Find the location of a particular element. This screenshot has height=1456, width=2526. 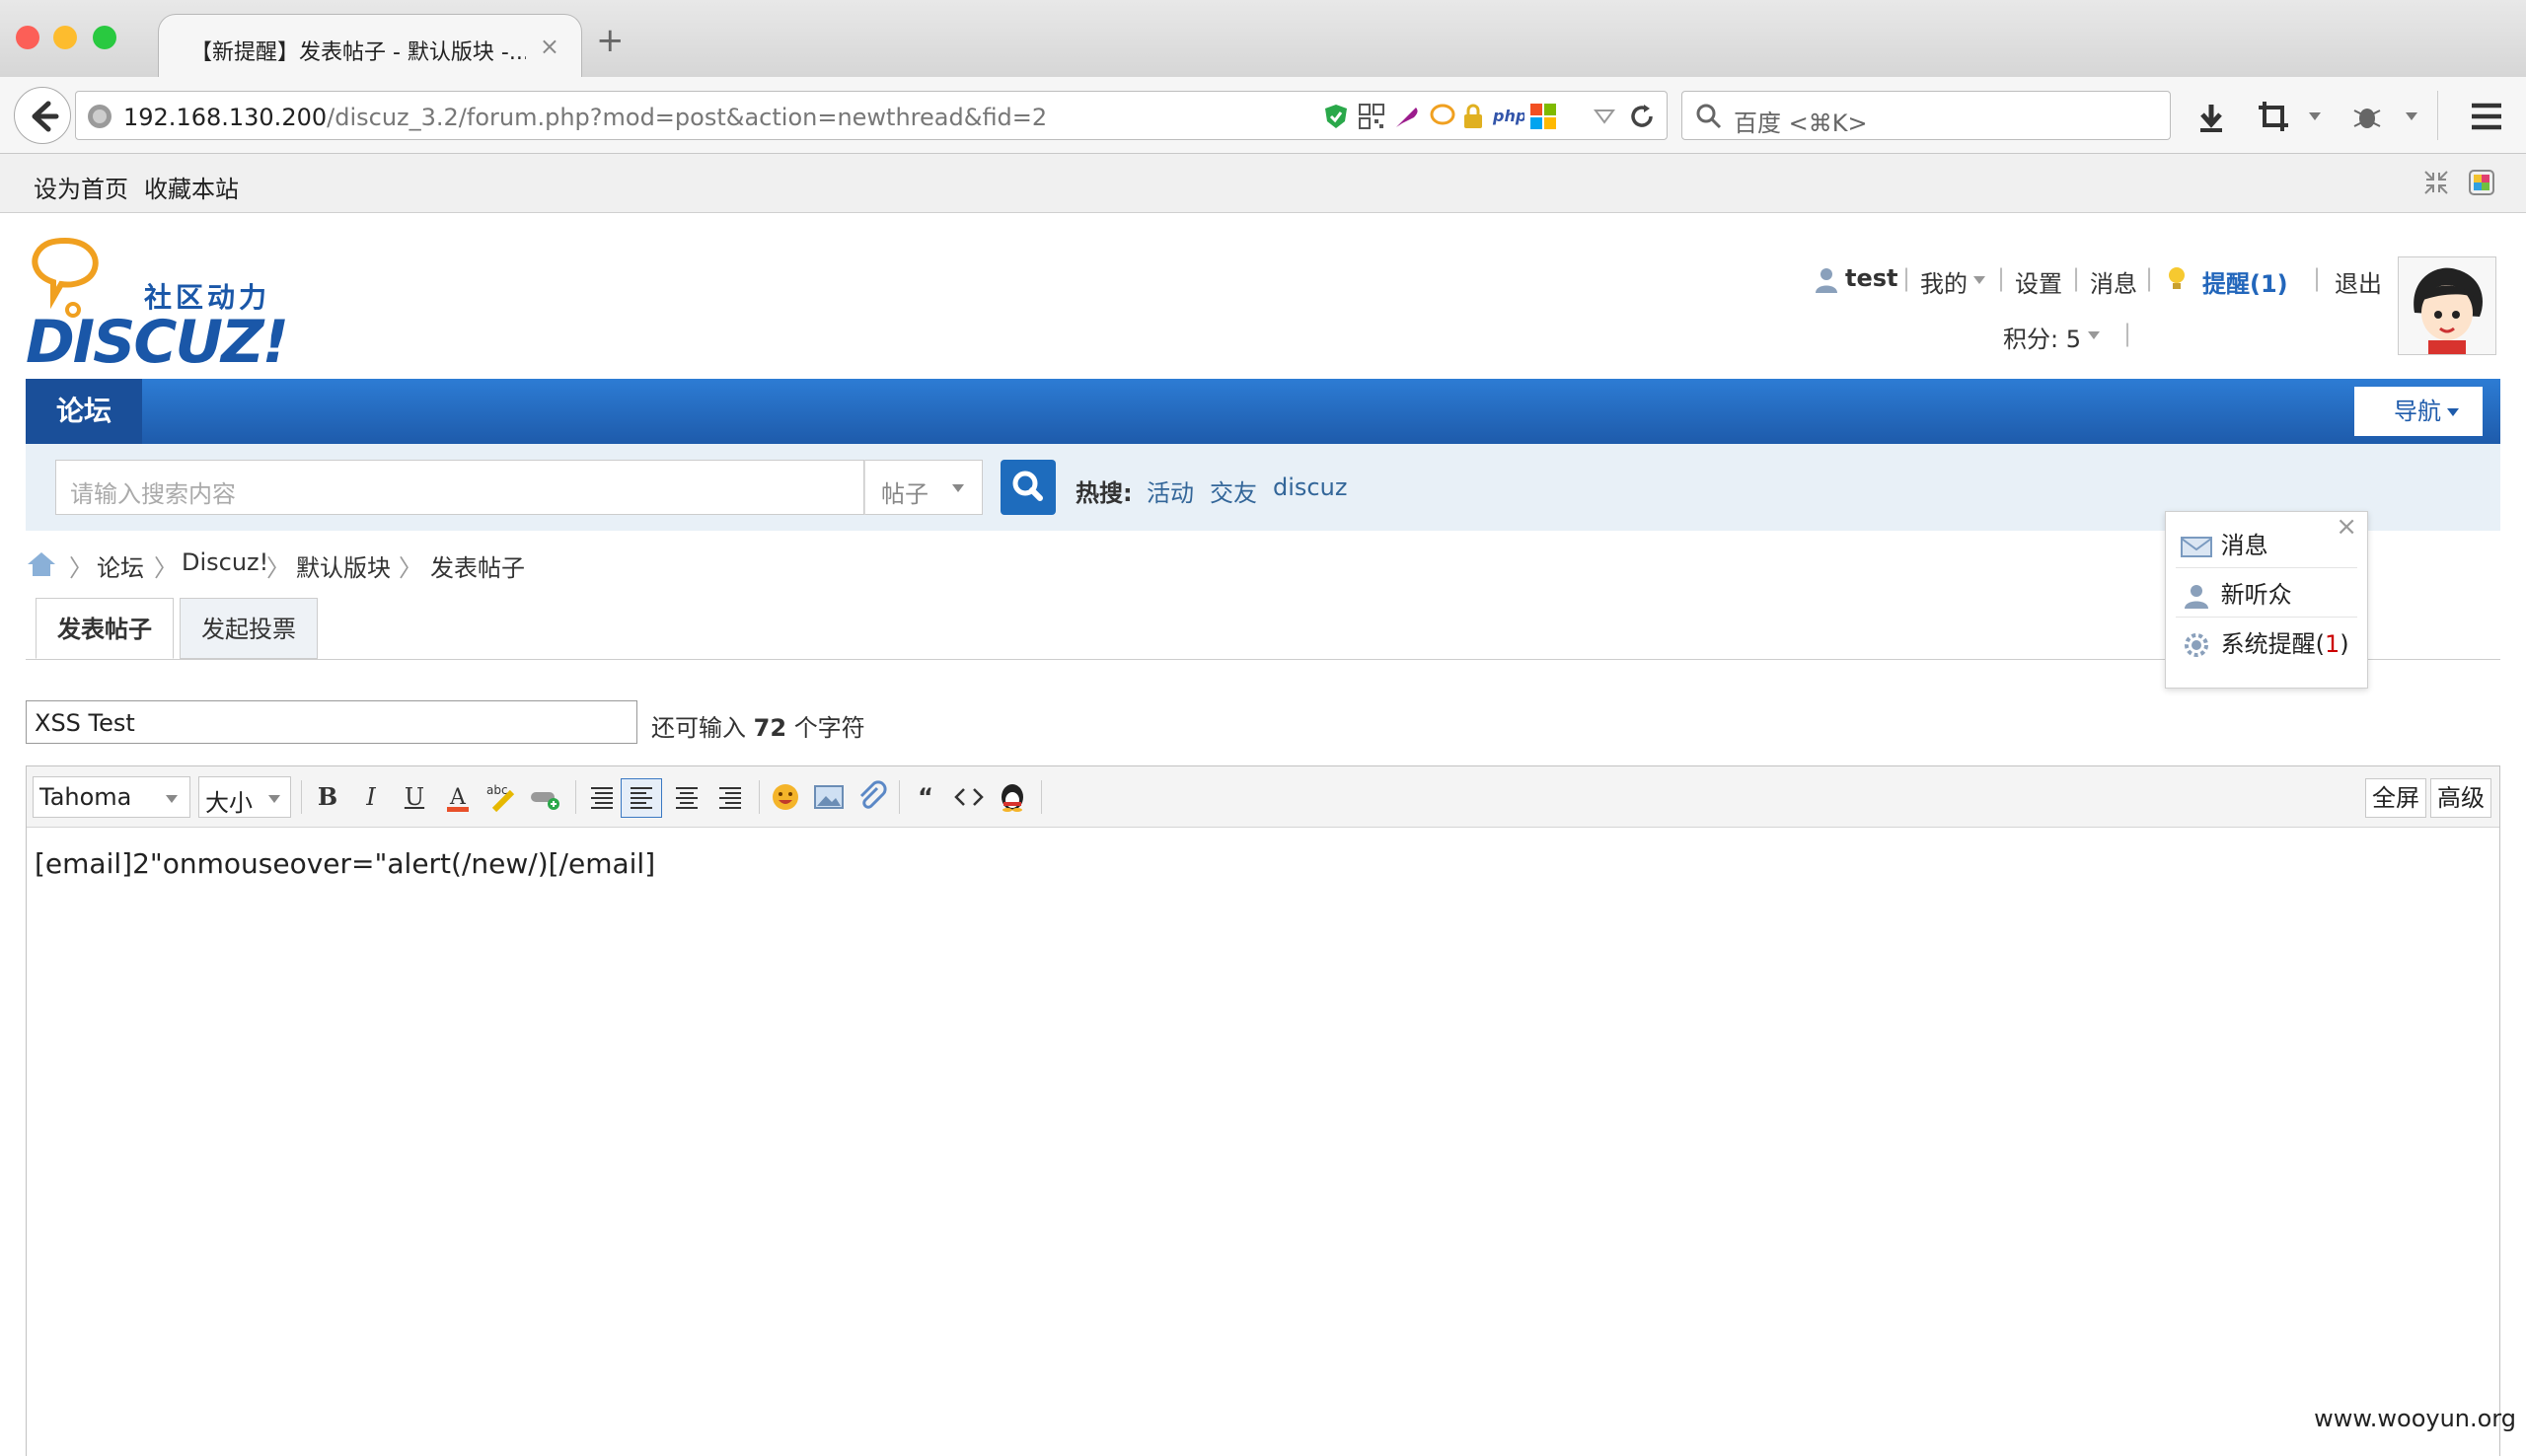

minimize-window-button is located at coordinates (65, 37).